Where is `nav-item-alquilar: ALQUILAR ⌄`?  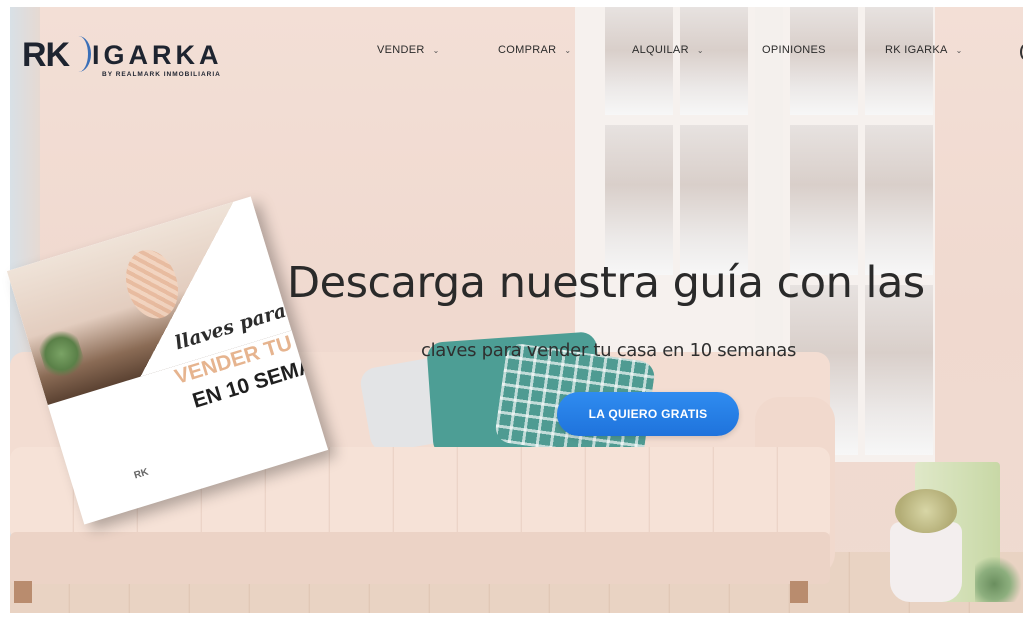
nav-item-alquilar: ALQUILAR ⌄ is located at coordinates (668, 50).